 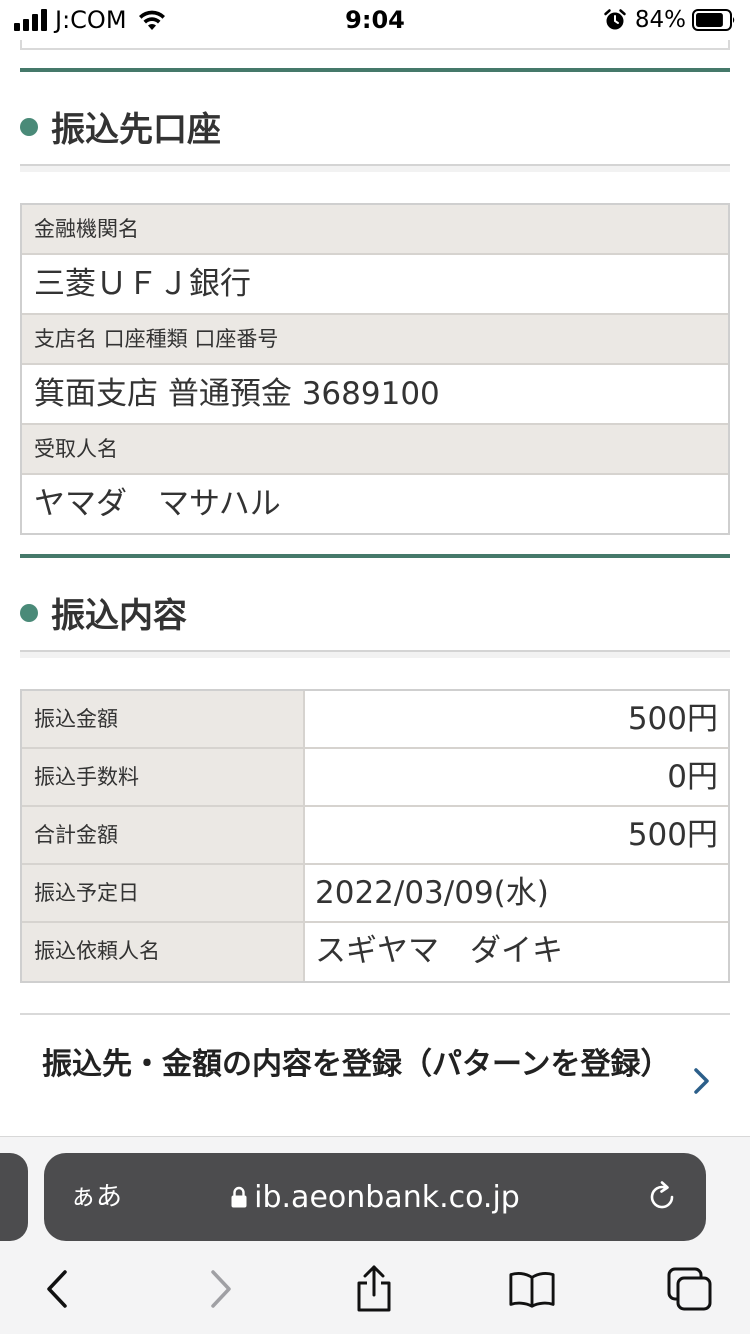 What do you see at coordinates (163, 952) in the screenshot?
I see `row-label-requester: 振込依頼人名` at bounding box center [163, 952].